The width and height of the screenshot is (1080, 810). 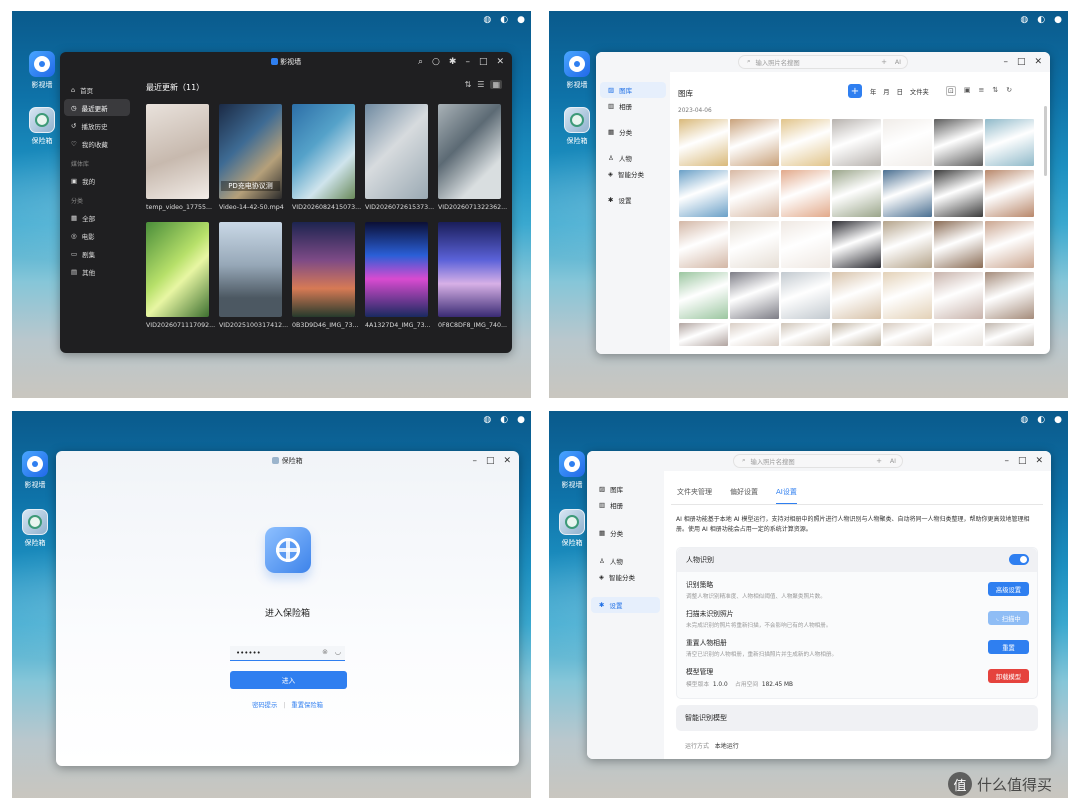 What do you see at coordinates (496, 84) in the screenshot?
I see `grid-view-icon: ▦` at bounding box center [496, 84].